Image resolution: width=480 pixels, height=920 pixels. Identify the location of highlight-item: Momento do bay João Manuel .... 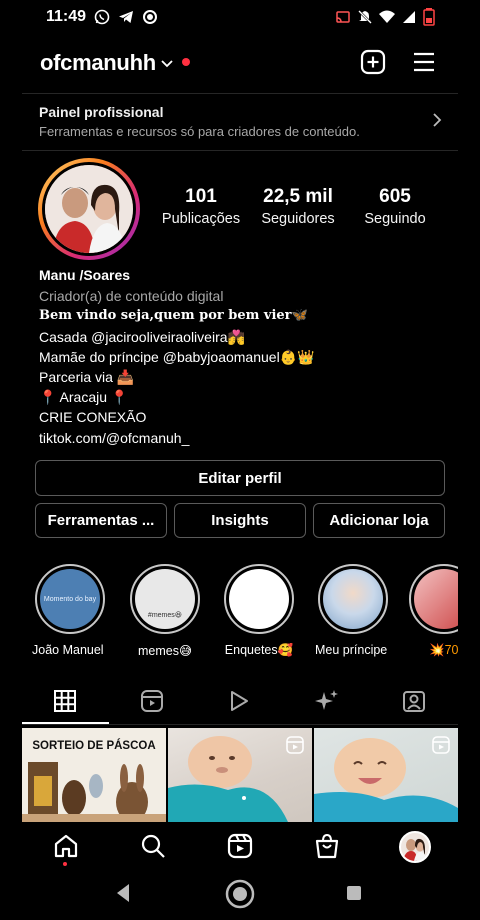
(70, 610).